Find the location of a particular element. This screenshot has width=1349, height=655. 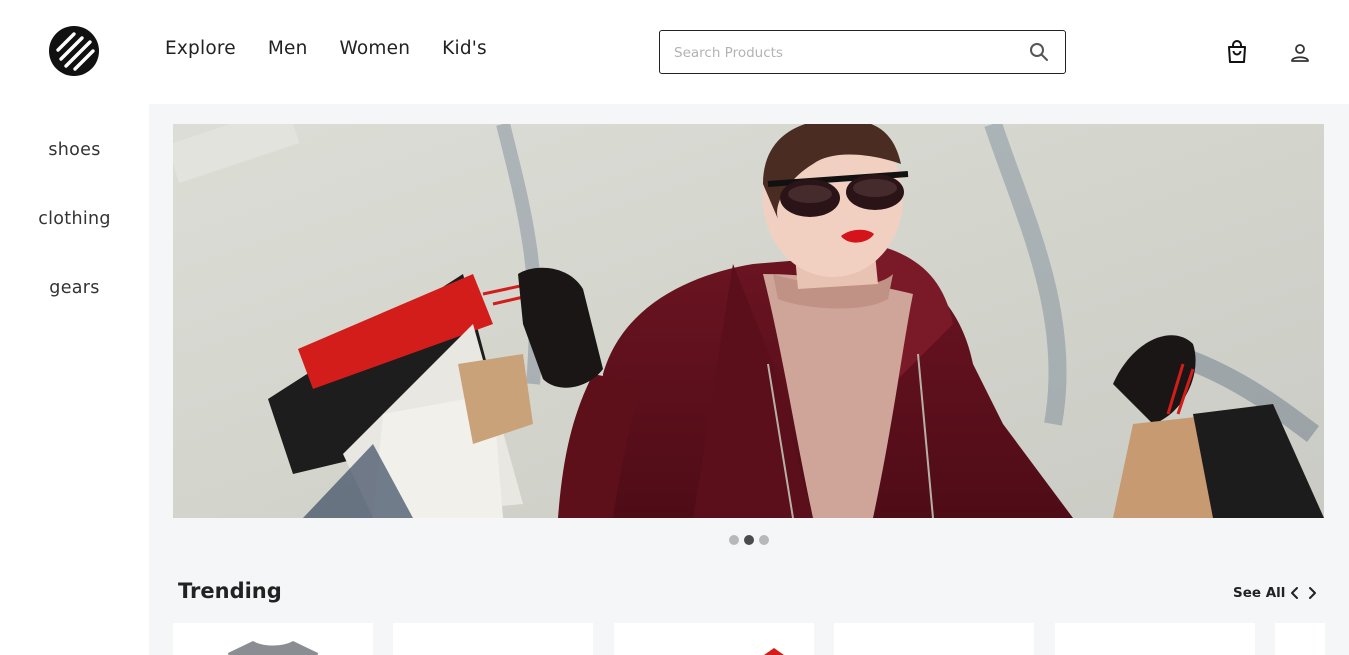

nav-women: Women is located at coordinates (375, 48).